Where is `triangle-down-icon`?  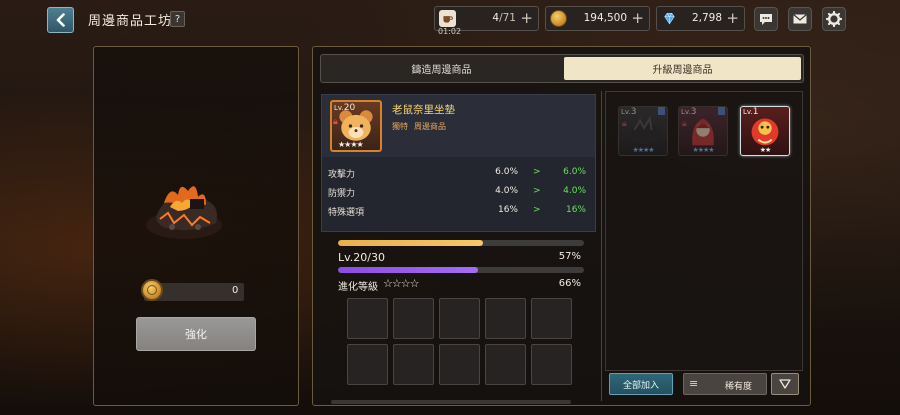 triangle-down-icon is located at coordinates (785, 384).